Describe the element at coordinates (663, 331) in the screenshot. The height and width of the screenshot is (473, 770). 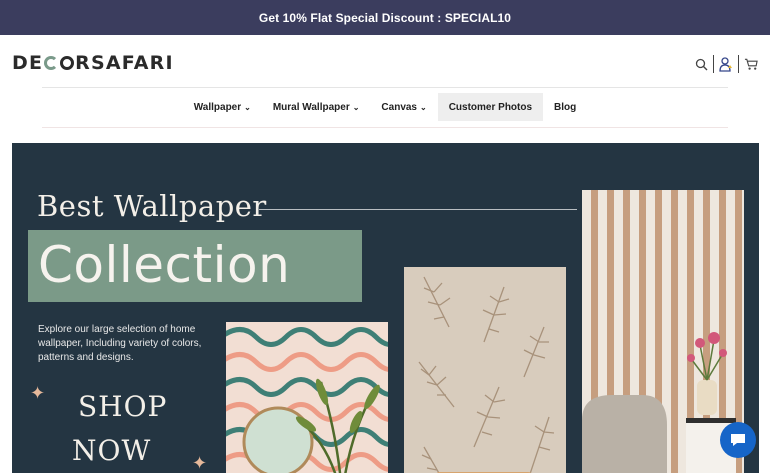
I see `wallpaper-preview-stripes` at that location.